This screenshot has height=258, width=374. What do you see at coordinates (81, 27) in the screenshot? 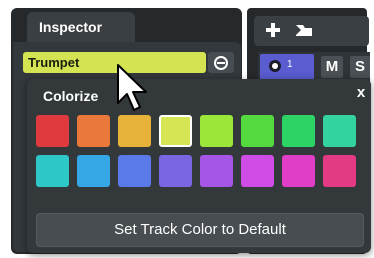
I see `inspector-tab: Inspector` at bounding box center [81, 27].